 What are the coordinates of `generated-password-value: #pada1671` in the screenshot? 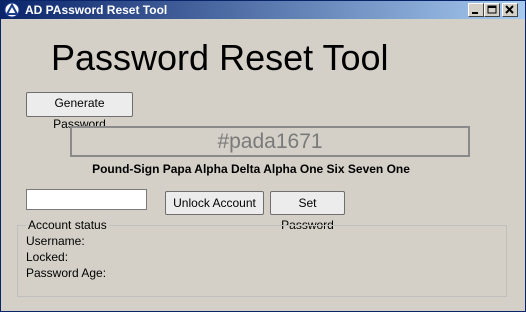 It's located at (270, 141).